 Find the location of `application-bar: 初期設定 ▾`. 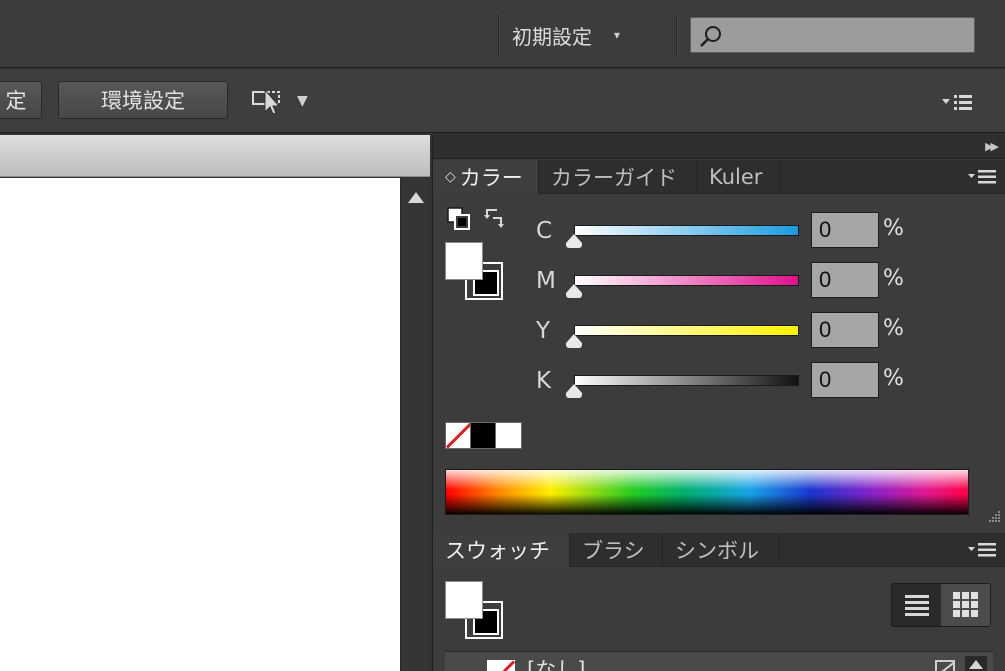

application-bar: 初期設定 ▾ is located at coordinates (502, 34).